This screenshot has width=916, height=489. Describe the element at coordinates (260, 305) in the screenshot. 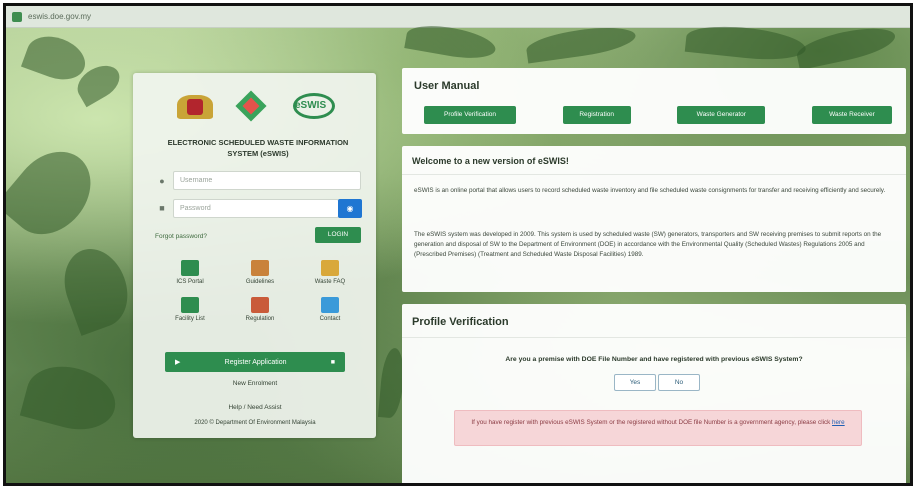

I see `regulation-icon` at that location.